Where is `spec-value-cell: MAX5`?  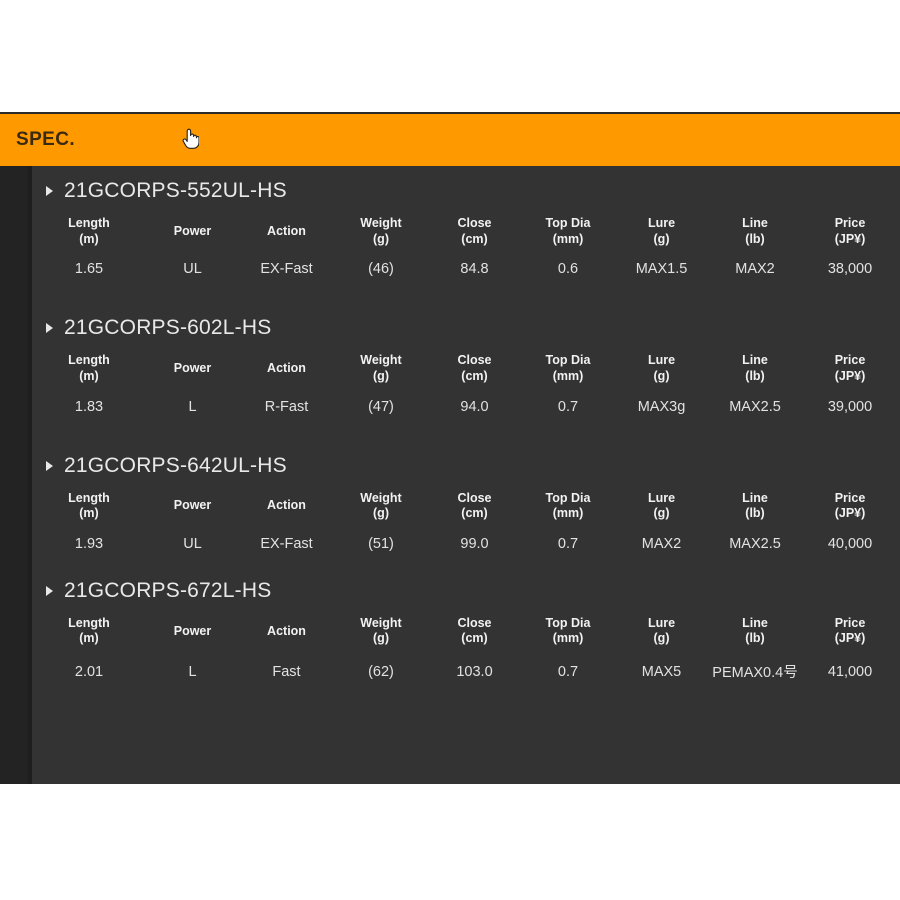 spec-value-cell: MAX5 is located at coordinates (661, 671).